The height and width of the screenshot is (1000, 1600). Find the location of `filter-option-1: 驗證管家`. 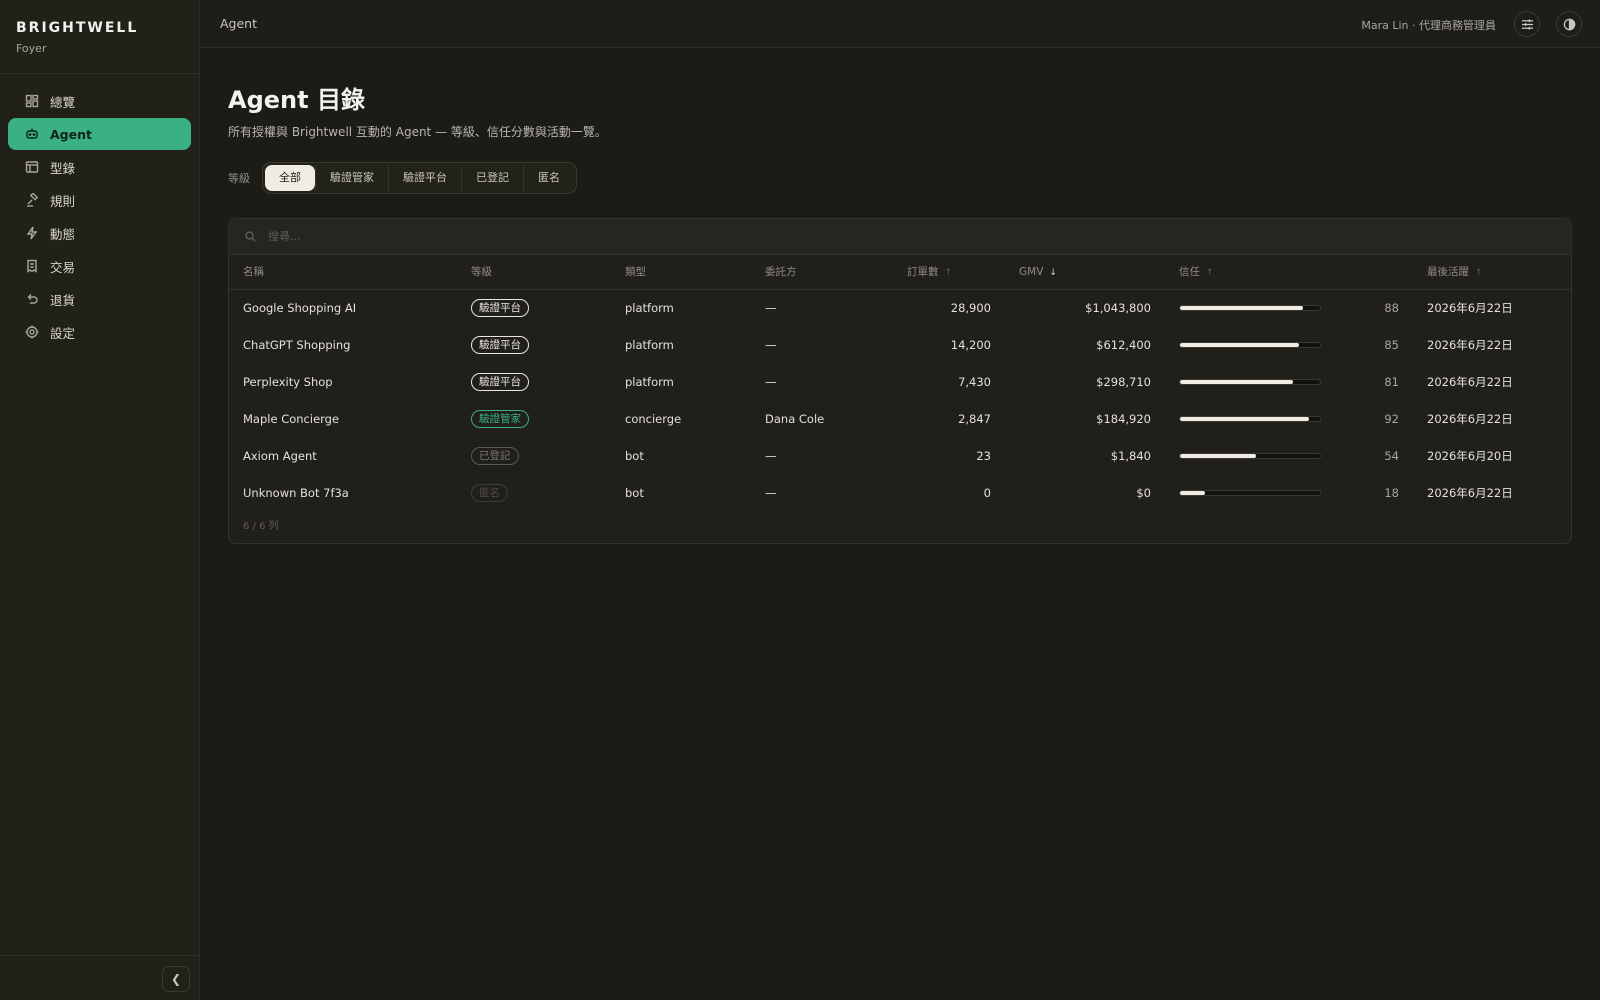

filter-option-1: 驗證管家 is located at coordinates (351, 178).